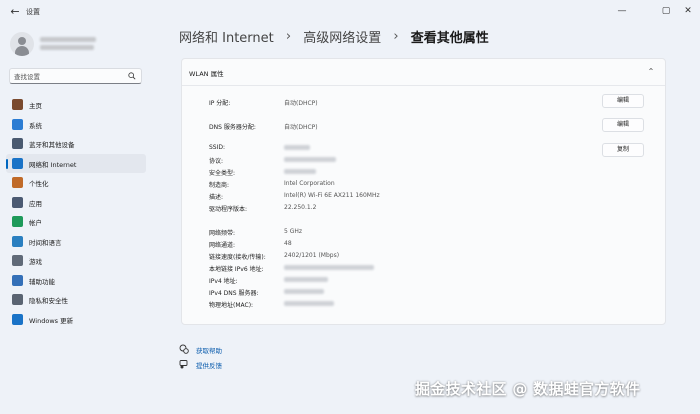 The height and width of the screenshot is (414, 700). What do you see at coordinates (69, 76) in the screenshot?
I see `search-input` at bounding box center [69, 76].